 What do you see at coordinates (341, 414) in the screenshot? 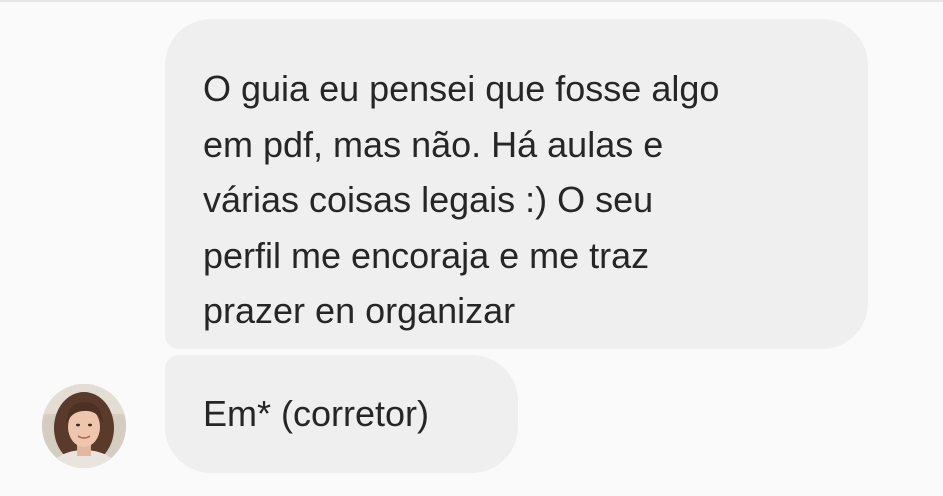
I see `message-bubble: Em* (corretor)` at bounding box center [341, 414].